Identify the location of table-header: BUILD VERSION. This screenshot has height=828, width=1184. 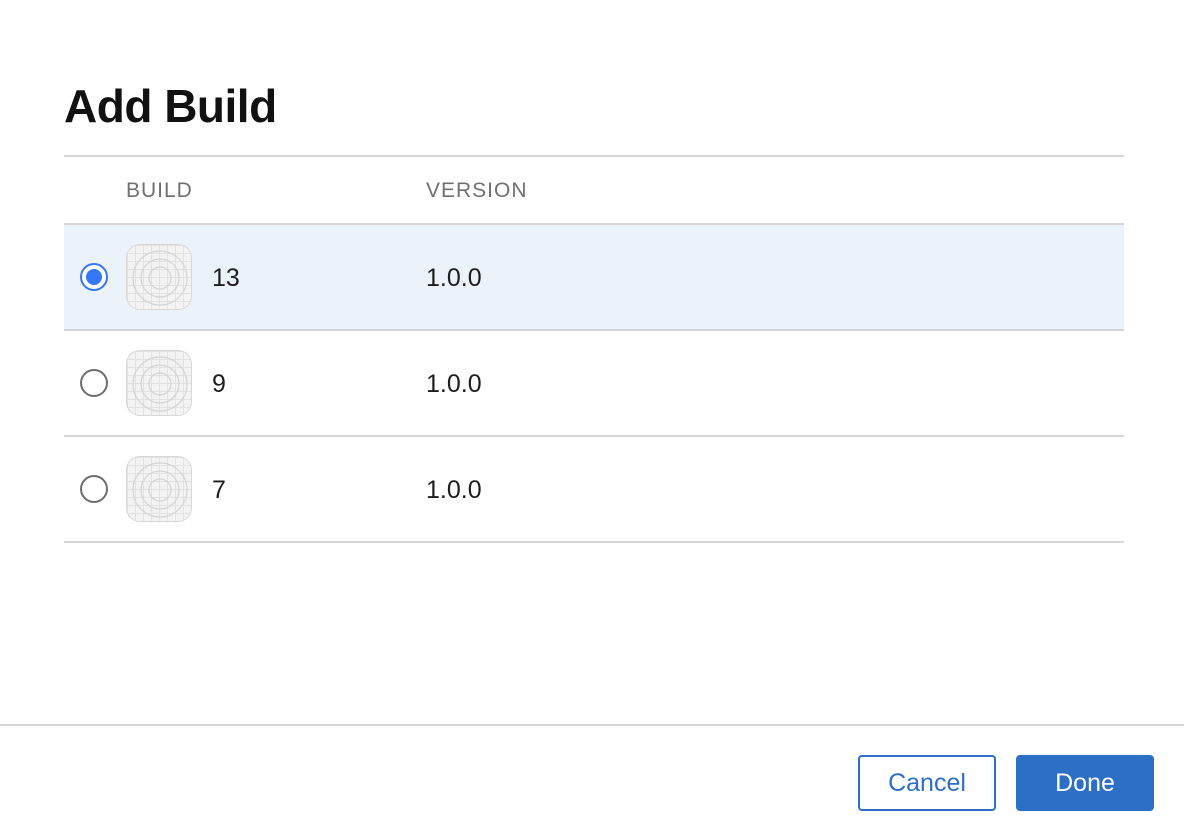
(594, 190).